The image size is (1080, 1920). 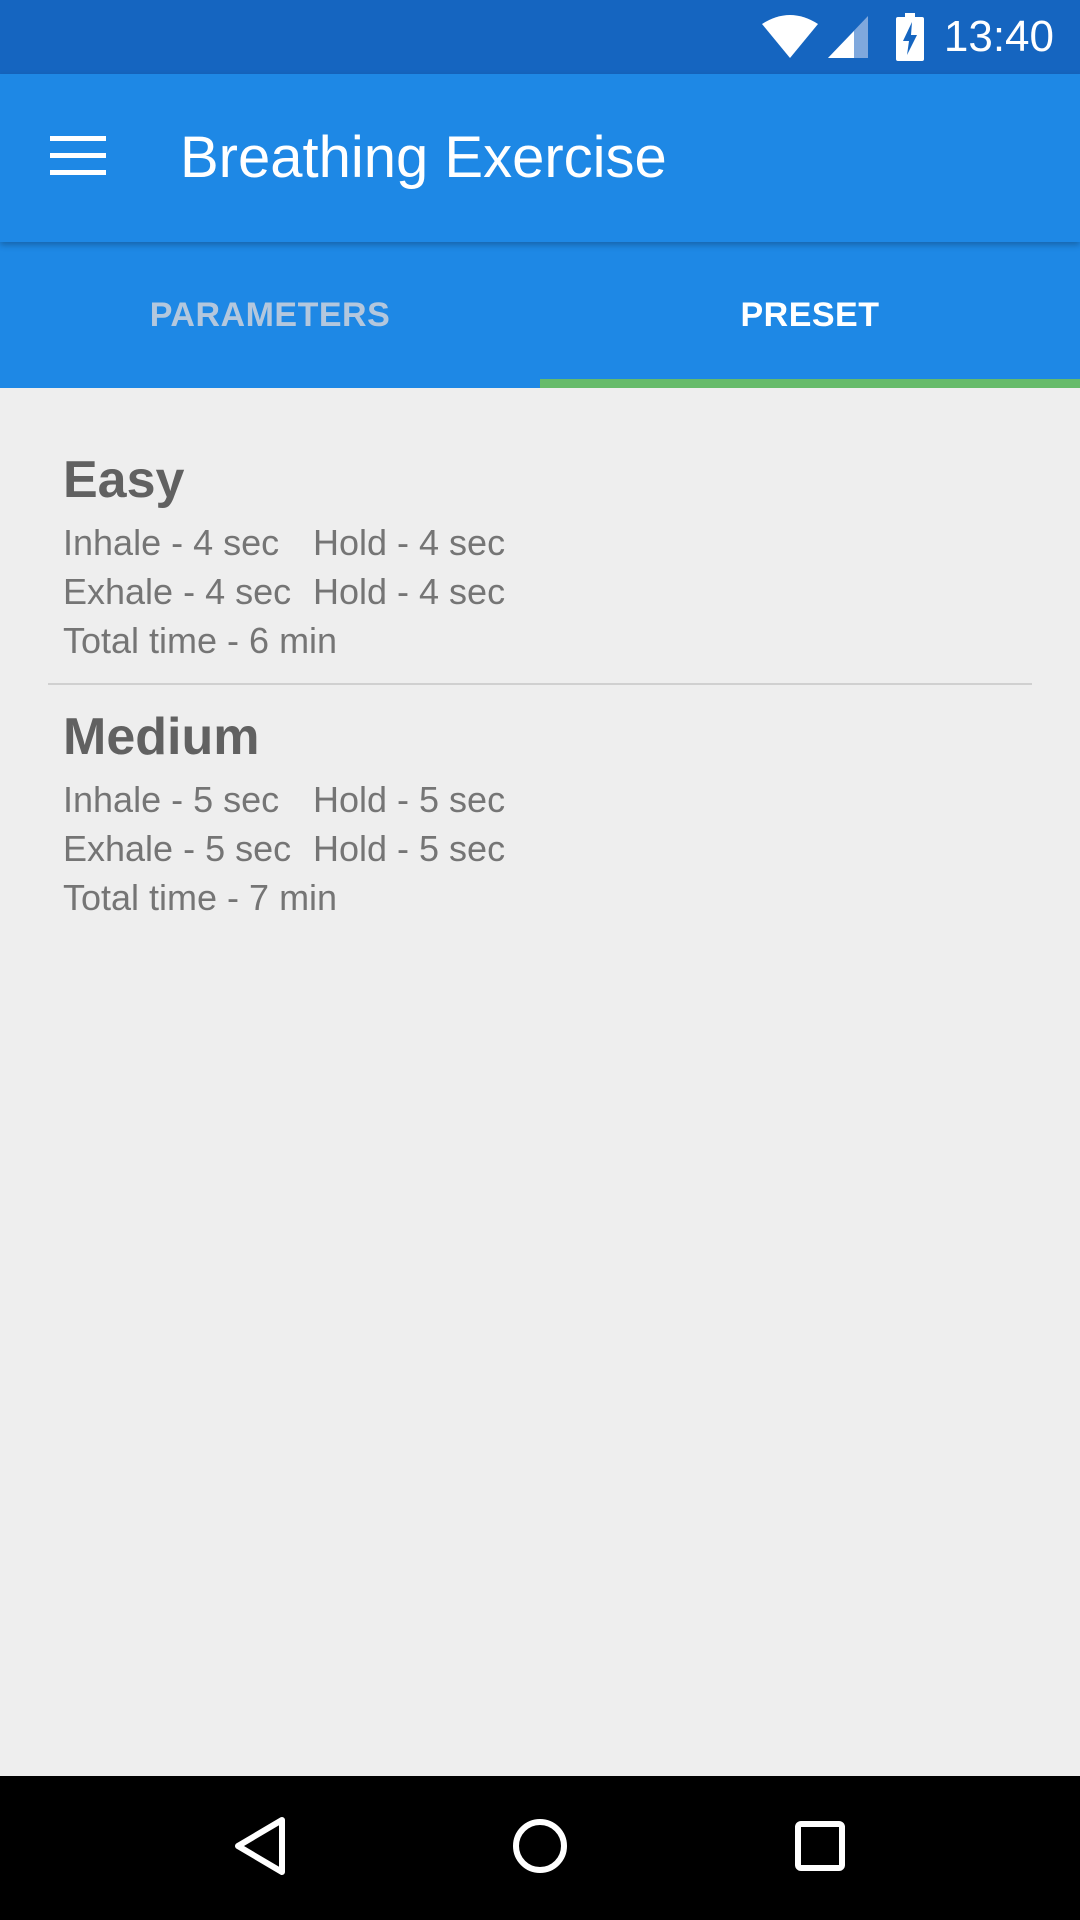 I want to click on tab-bar: PARAMETERS PRESET, so click(x=540, y=315).